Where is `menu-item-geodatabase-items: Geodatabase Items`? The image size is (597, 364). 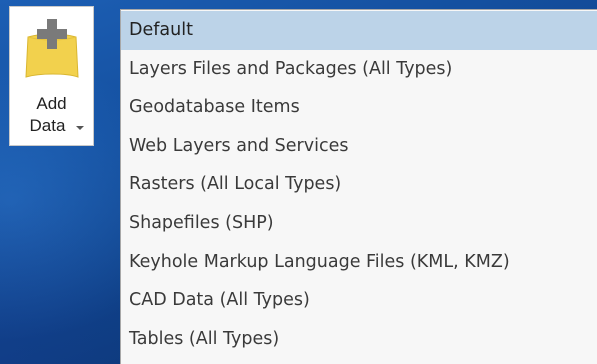
menu-item-geodatabase-items: Geodatabase Items is located at coordinates (359, 107).